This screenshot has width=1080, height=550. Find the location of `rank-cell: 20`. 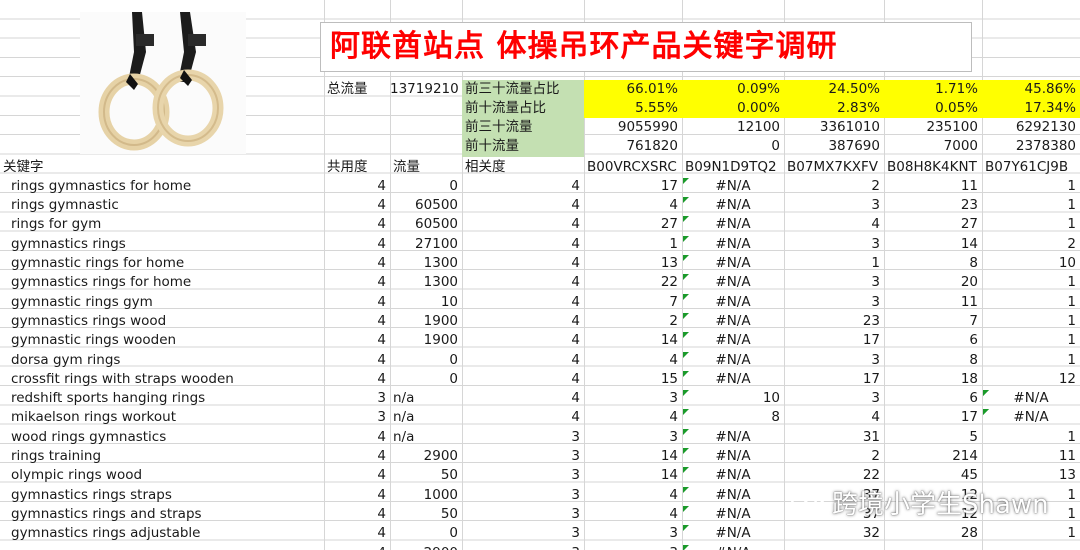

rank-cell: 20 is located at coordinates (933, 282).